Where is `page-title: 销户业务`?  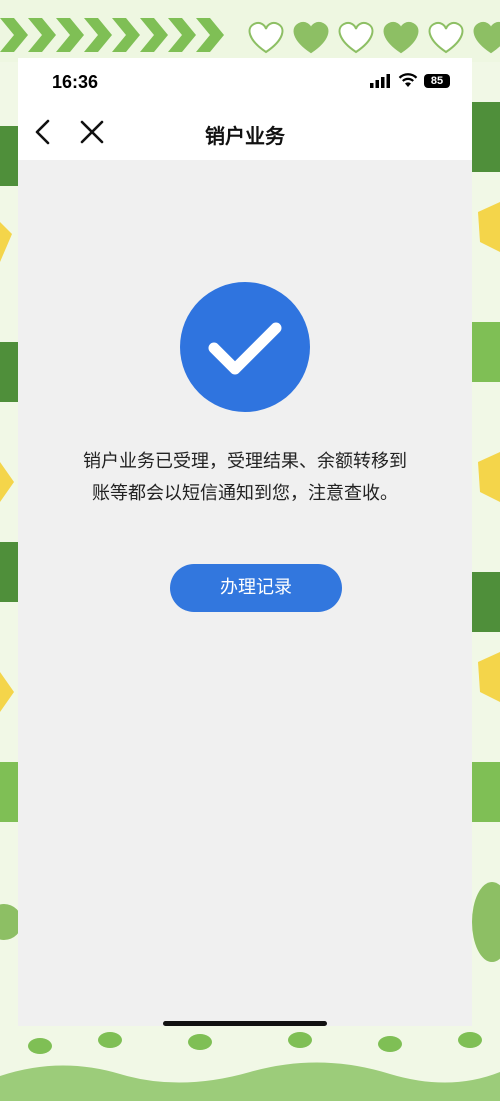
page-title: 销户业务 is located at coordinates (245, 136).